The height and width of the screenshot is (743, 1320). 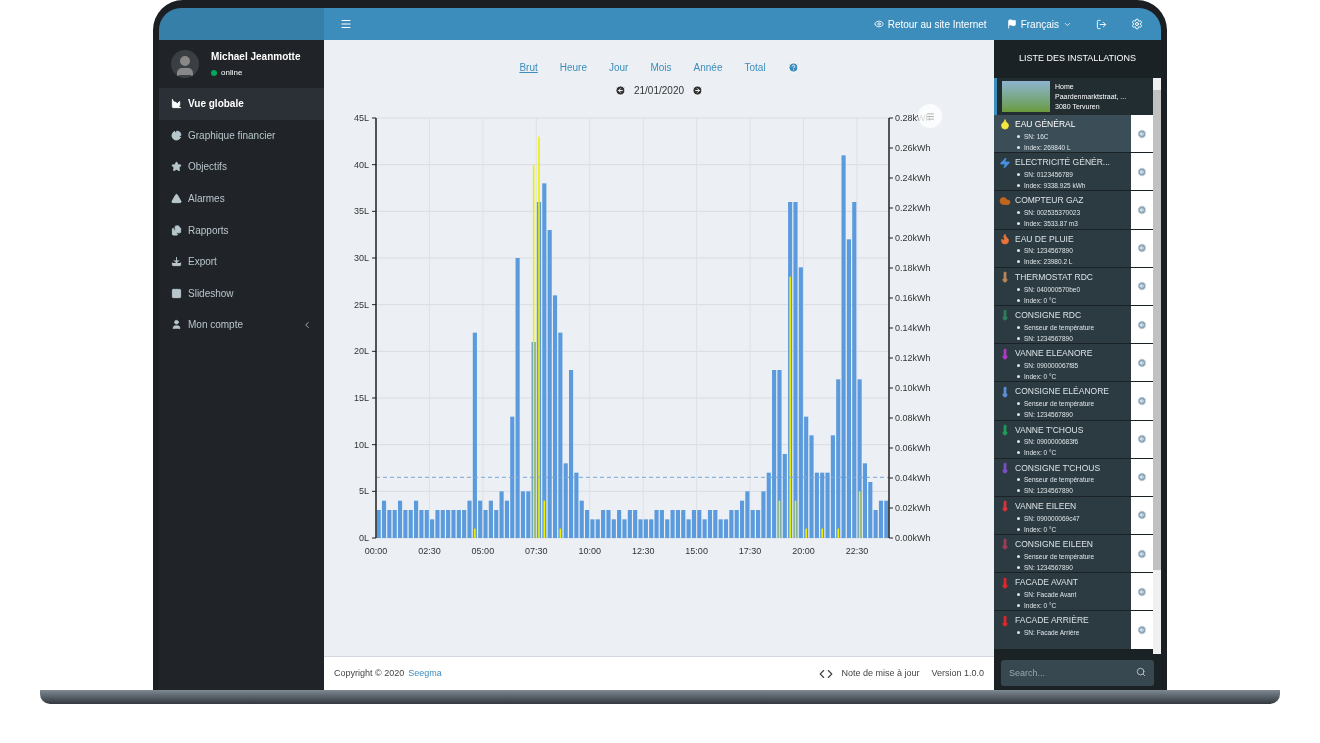 What do you see at coordinates (361, 118) in the screenshot?
I see `axis-label: 45L` at bounding box center [361, 118].